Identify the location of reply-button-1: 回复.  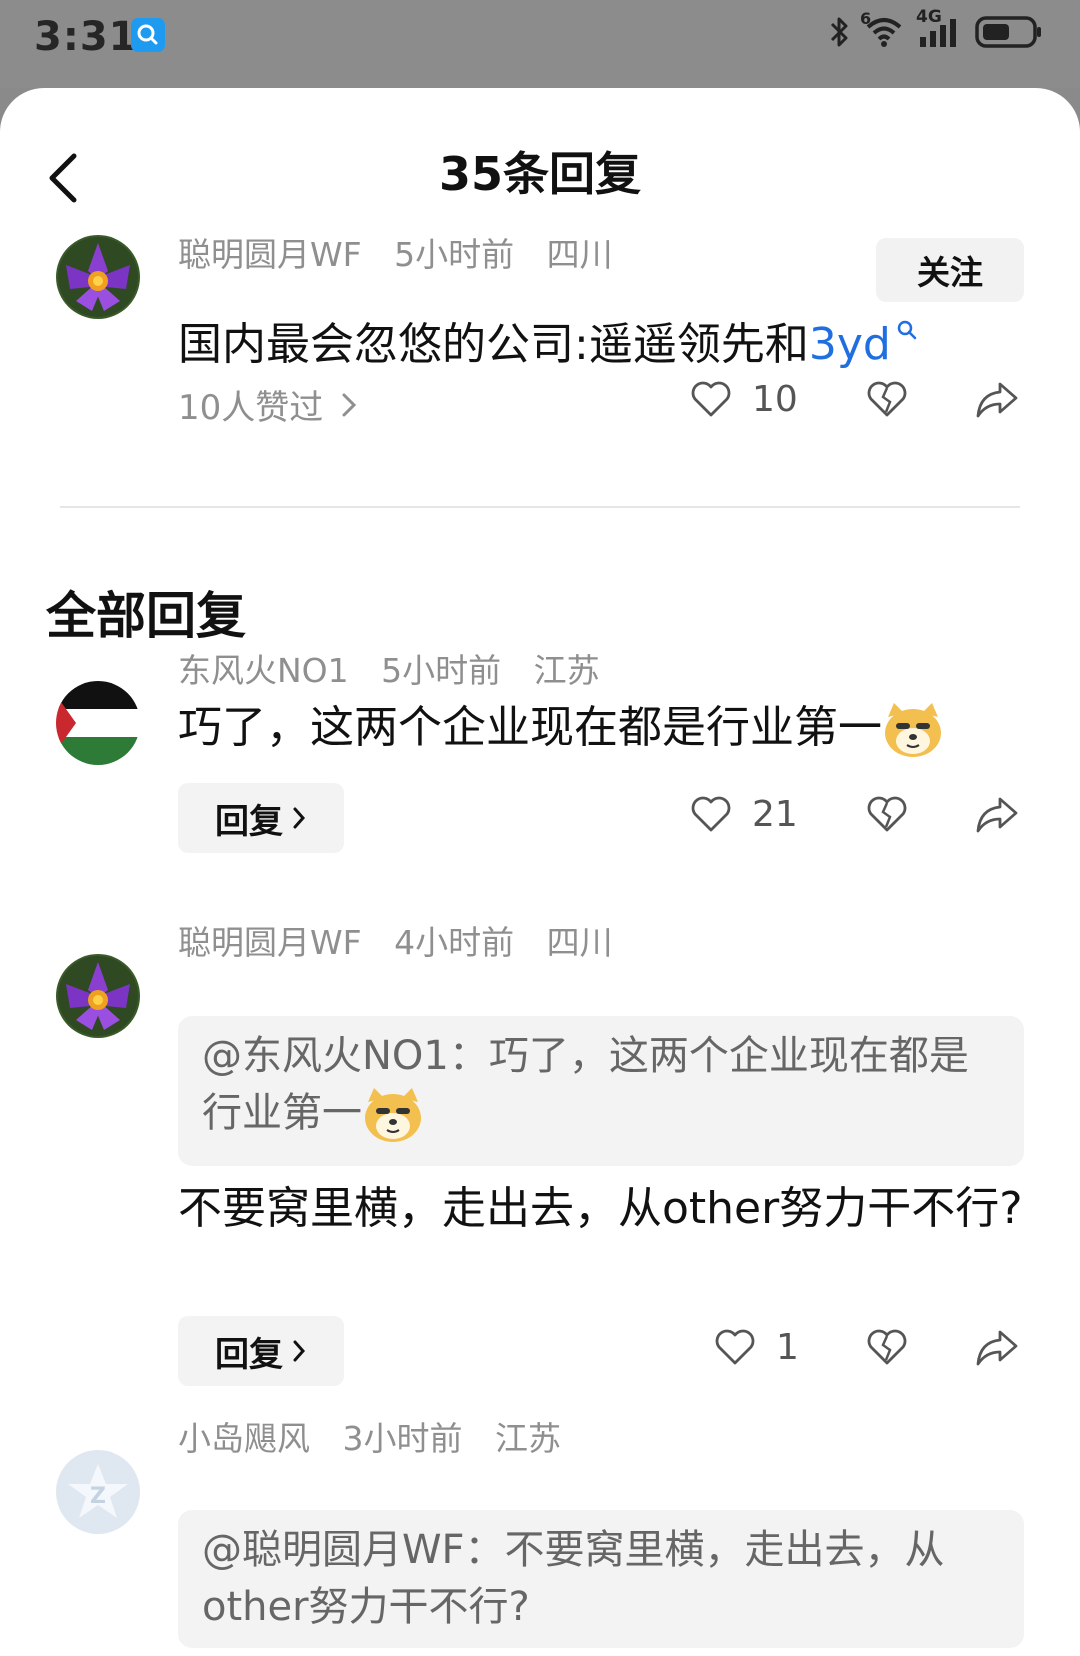
(261, 818).